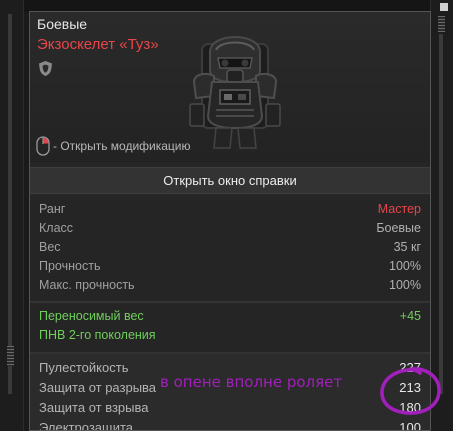 The height and width of the screenshot is (431, 453). Describe the element at coordinates (52, 209) in the screenshot. I see `stat-label: Ранг` at that location.